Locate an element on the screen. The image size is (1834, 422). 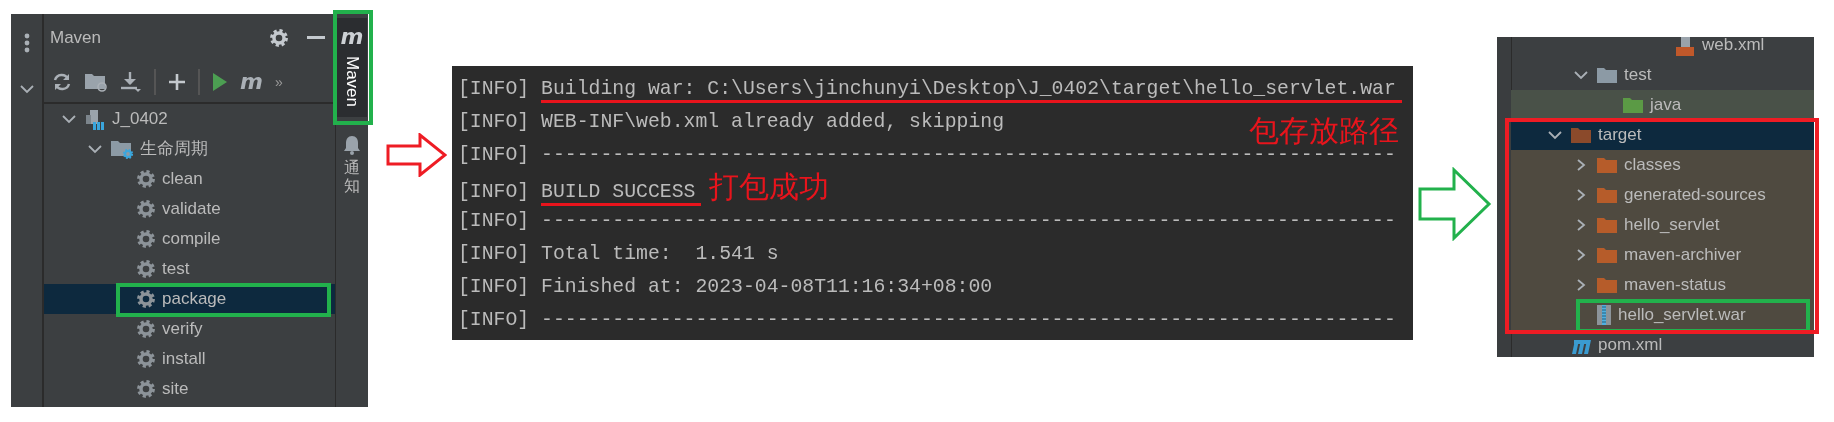
bell-icon is located at coordinates (352, 145).